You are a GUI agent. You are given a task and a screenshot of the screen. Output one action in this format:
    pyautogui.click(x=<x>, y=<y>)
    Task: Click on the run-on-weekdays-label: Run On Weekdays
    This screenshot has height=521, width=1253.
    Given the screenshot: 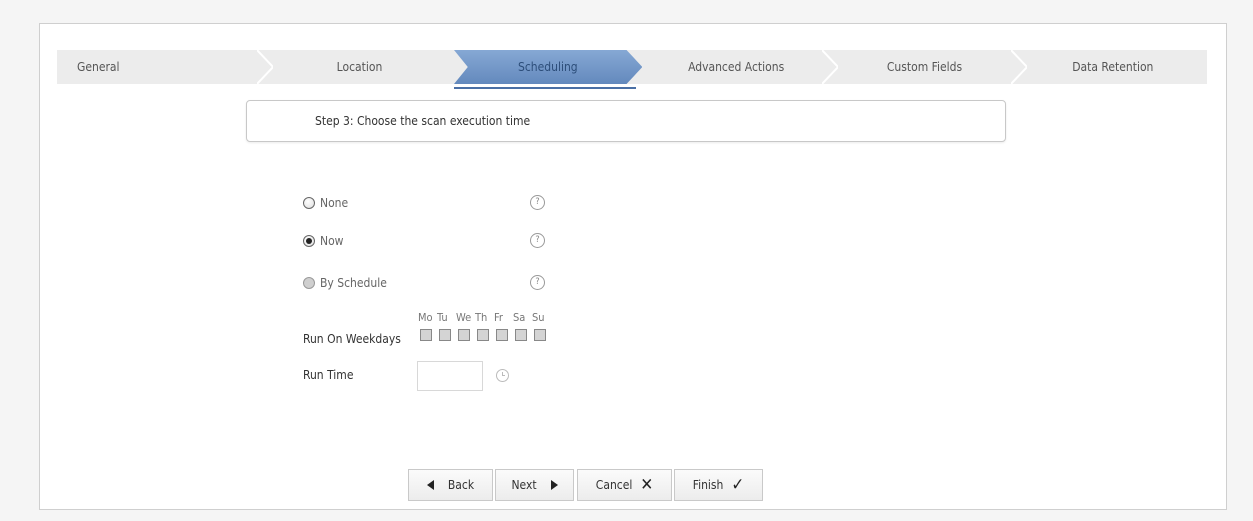 What is the action you would take?
    pyautogui.click(x=352, y=339)
    